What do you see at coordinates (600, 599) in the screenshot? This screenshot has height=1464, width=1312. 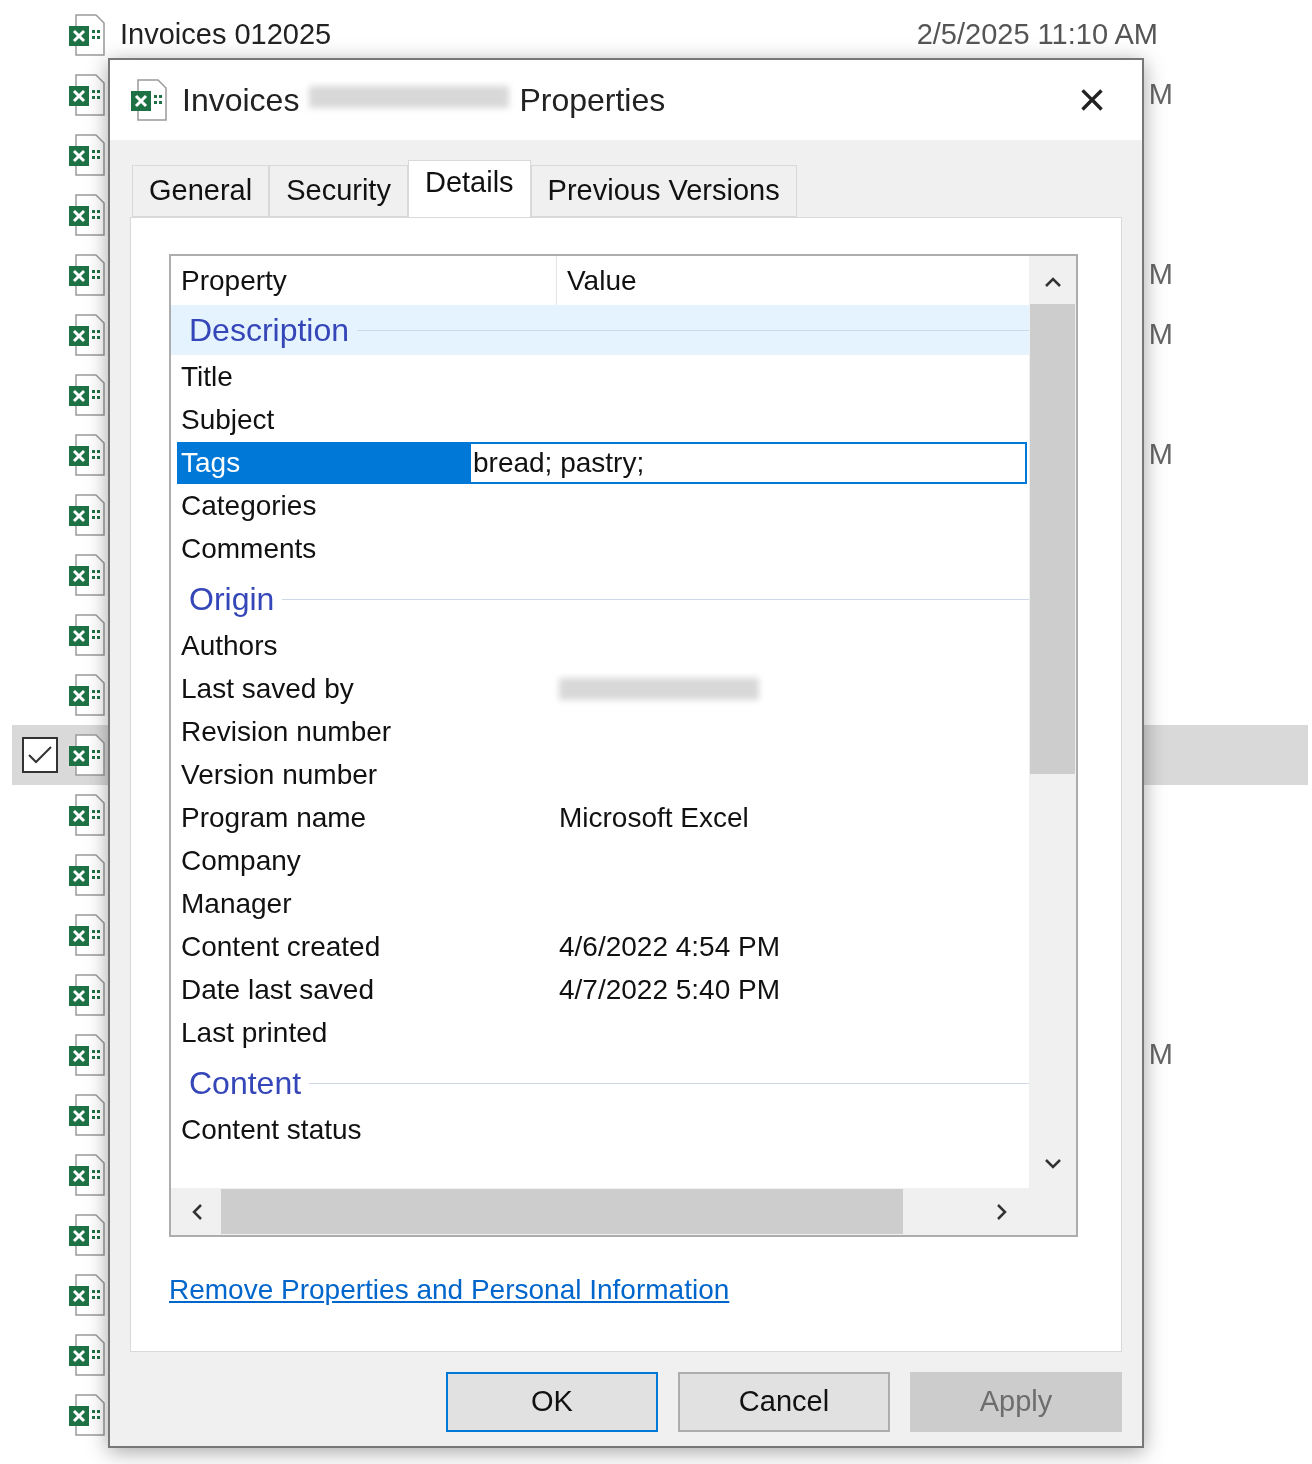 I see `section-header: Origin` at bounding box center [600, 599].